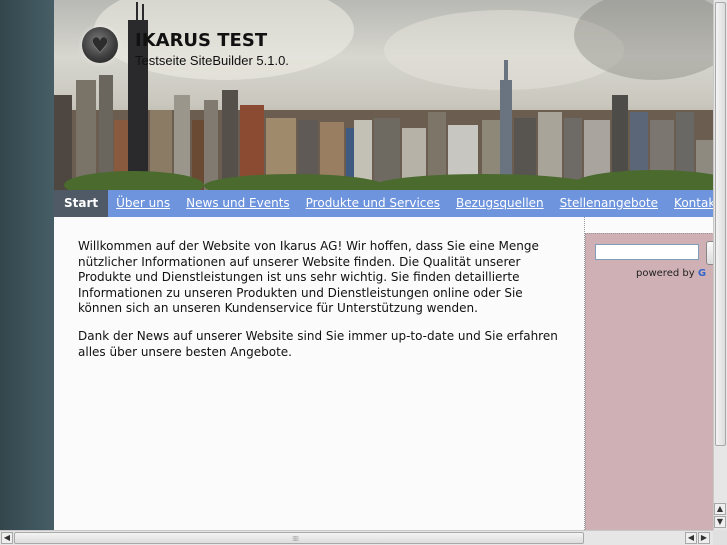 The height and width of the screenshot is (545, 727). Describe the element at coordinates (295, 539) in the screenshot. I see `scroll-grip-icon: ⁞⁞⁞⁞⁞` at that location.